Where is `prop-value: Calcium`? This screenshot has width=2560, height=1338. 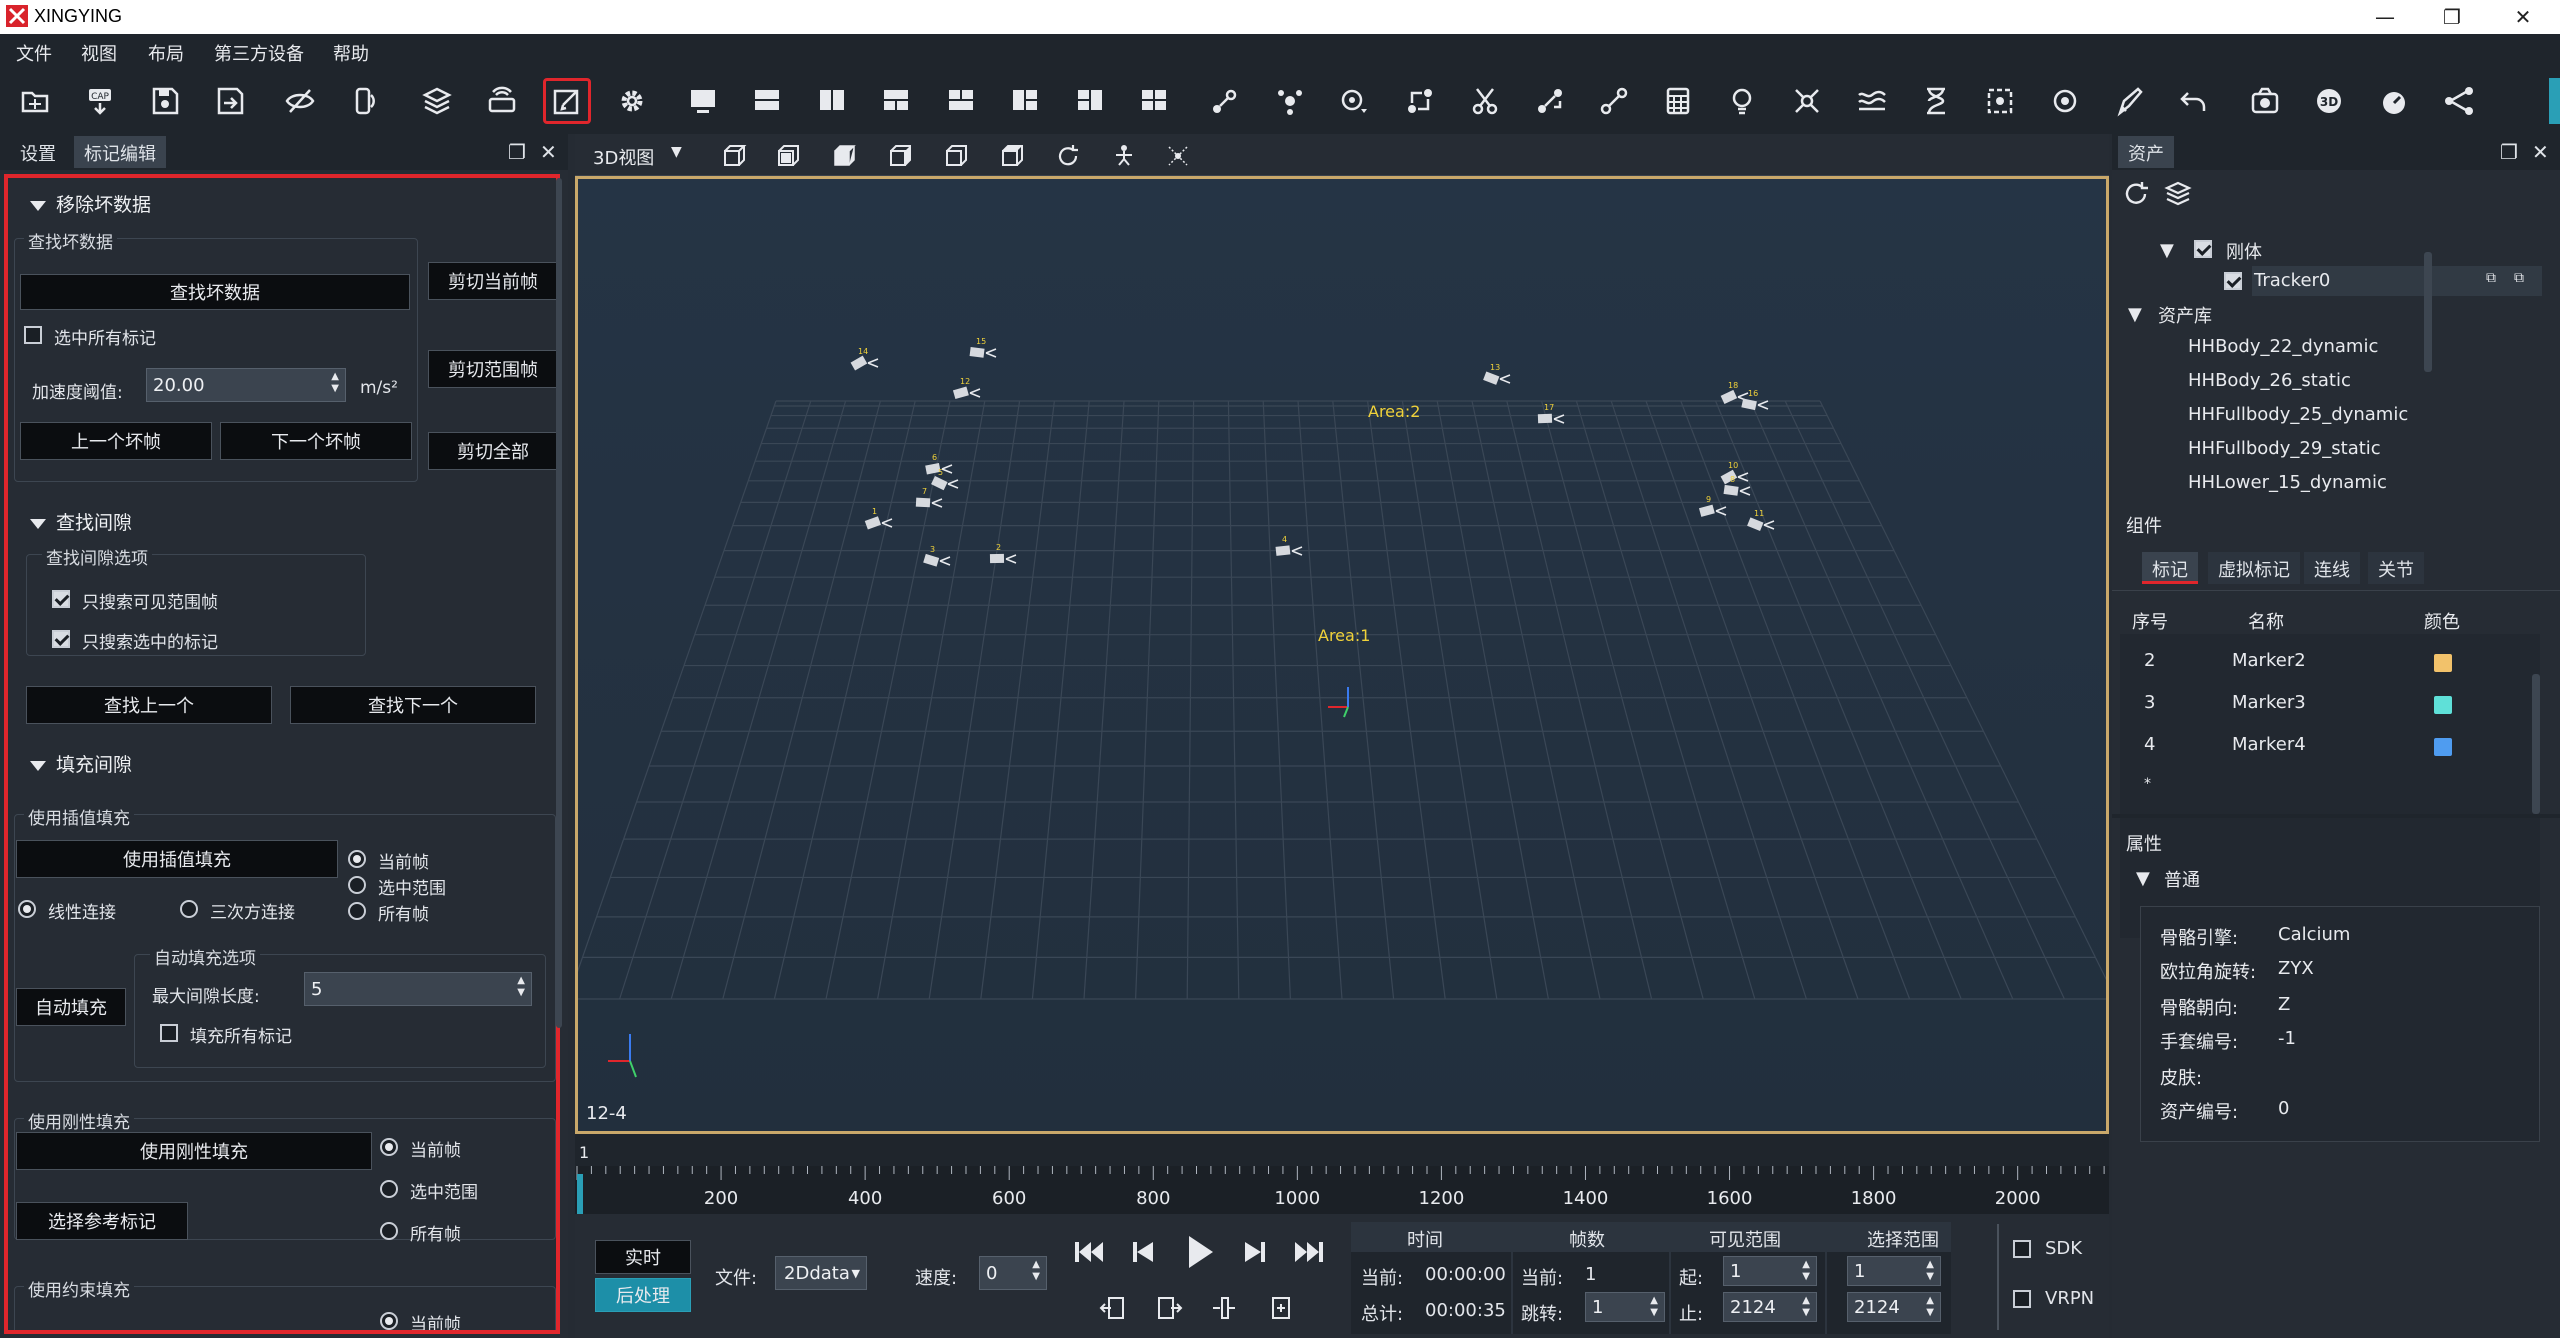
prop-value: Calcium is located at coordinates (2314, 934).